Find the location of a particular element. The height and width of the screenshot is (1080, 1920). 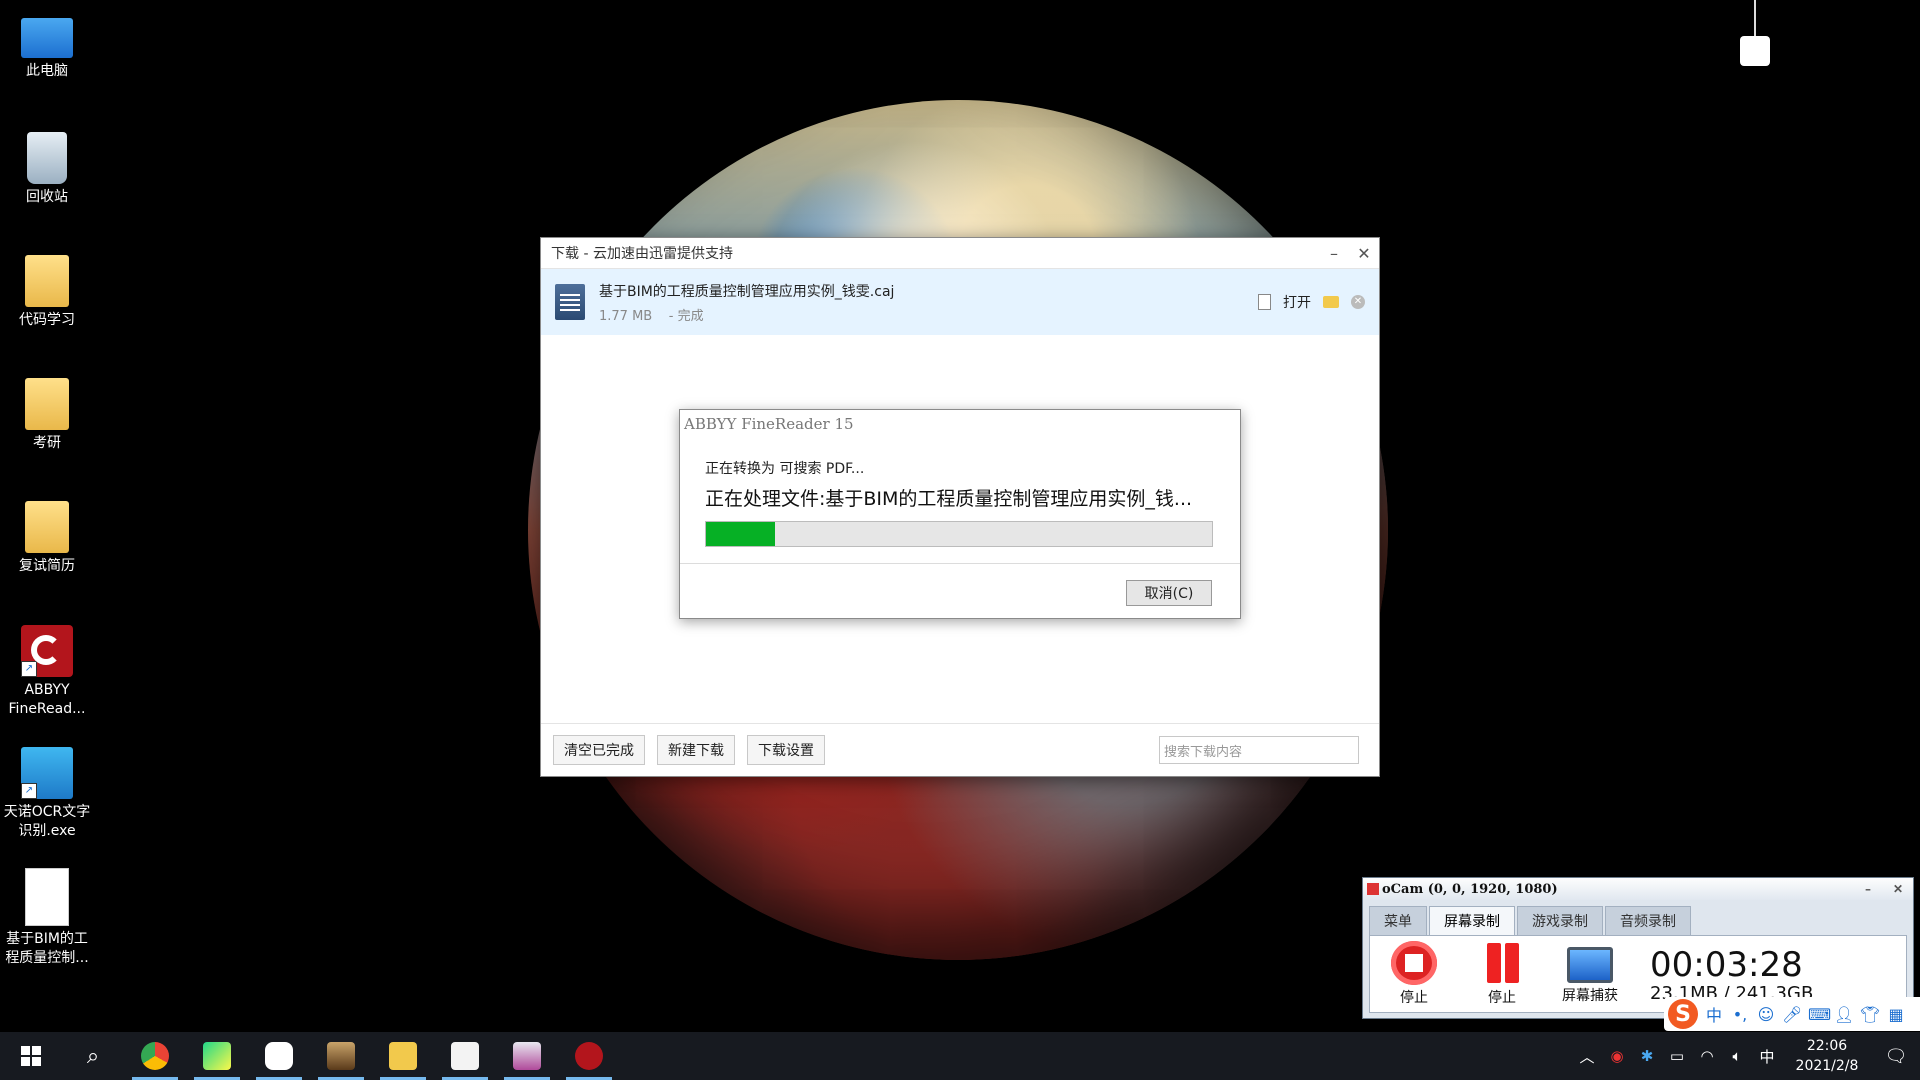

tab-menu: 菜单 is located at coordinates (1398, 920).